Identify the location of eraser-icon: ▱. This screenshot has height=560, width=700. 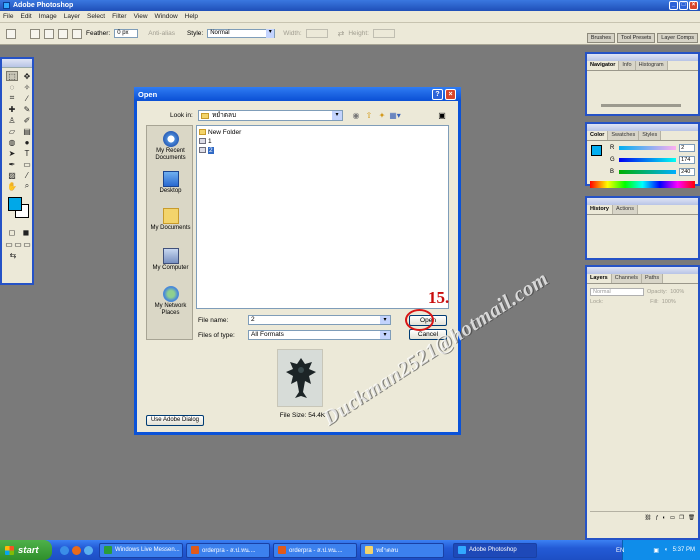
(12, 131).